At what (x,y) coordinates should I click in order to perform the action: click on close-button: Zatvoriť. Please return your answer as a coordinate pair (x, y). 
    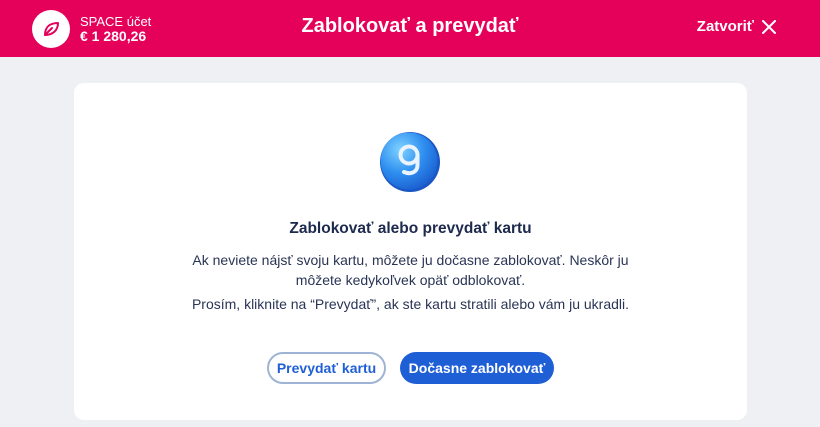
    Looking at the image, I should click on (736, 26).